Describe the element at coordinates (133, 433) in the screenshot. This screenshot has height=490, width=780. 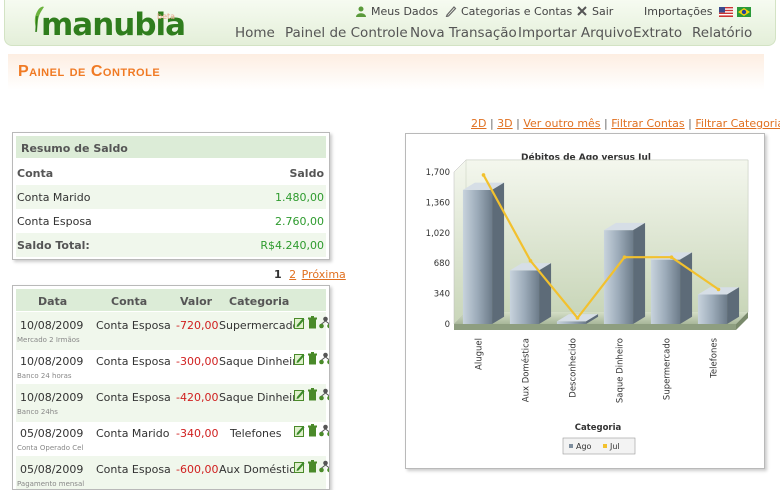
I see `tx-account: Conta Marido` at that location.